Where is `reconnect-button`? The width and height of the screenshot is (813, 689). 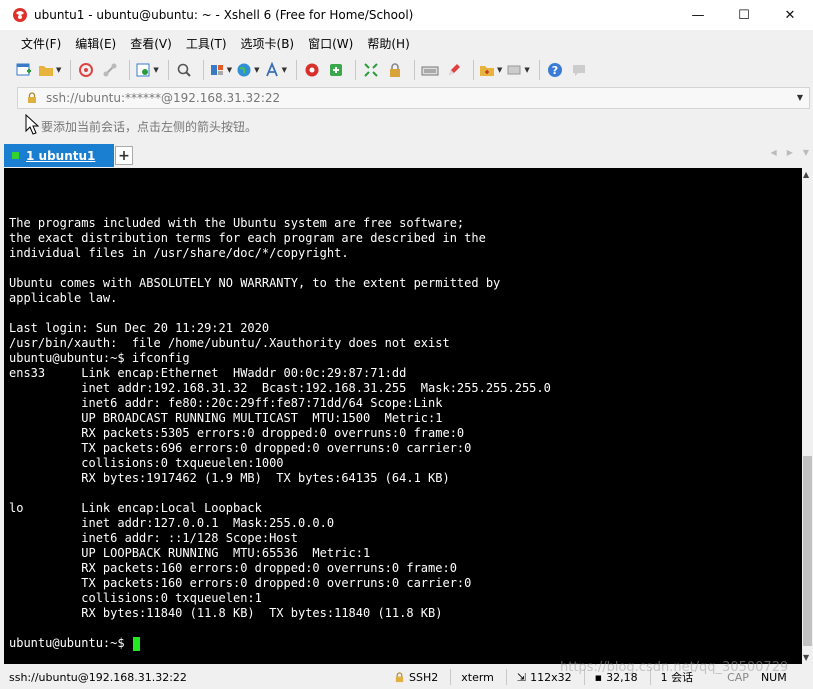 reconnect-button is located at coordinates (86, 70).